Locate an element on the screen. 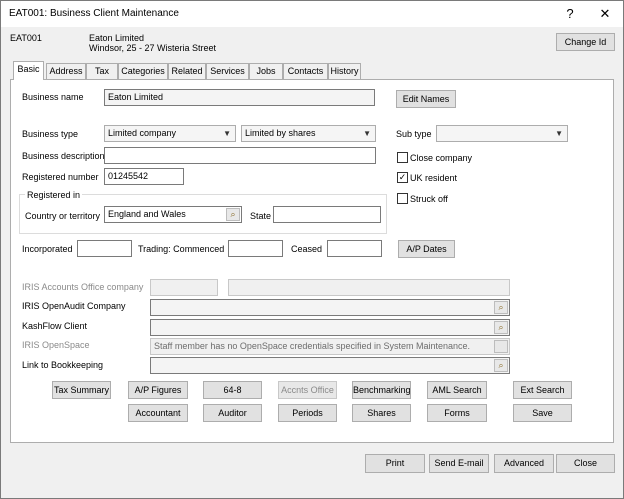 This screenshot has height=499, width=624. title-bar: EAT001: Business Client Maintenance ? ✕ is located at coordinates (312, 14).